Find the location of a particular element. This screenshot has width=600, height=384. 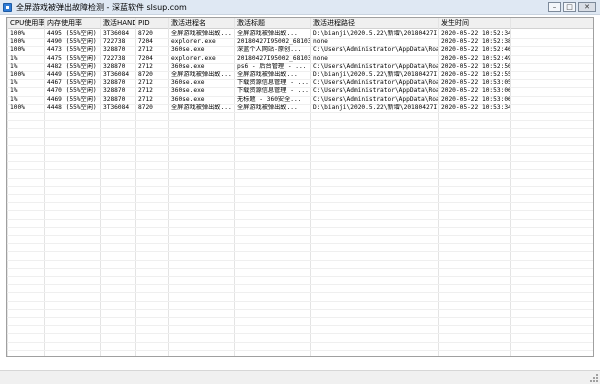

table-cell: 2020-05-22 10:53:34 is located at coordinates (475, 107).